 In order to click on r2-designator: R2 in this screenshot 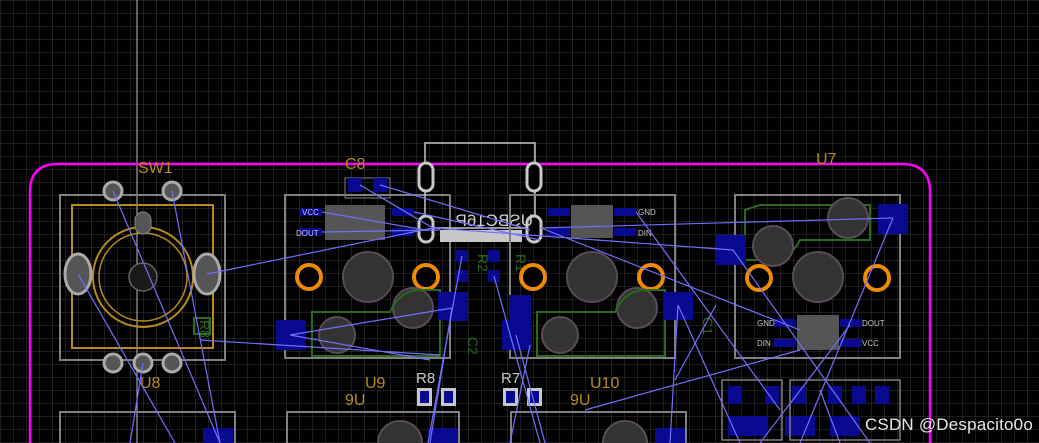, I will do `click(483, 263)`.